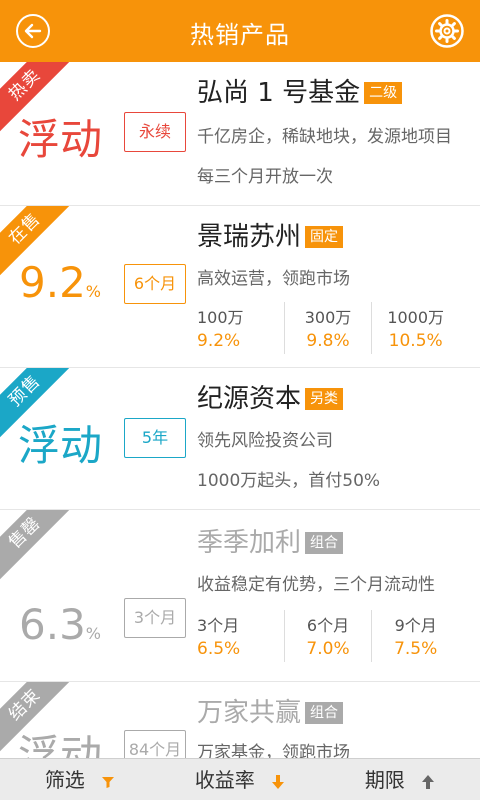  Describe the element at coordinates (324, 237) in the screenshot. I see `category-tag: 固定` at that location.